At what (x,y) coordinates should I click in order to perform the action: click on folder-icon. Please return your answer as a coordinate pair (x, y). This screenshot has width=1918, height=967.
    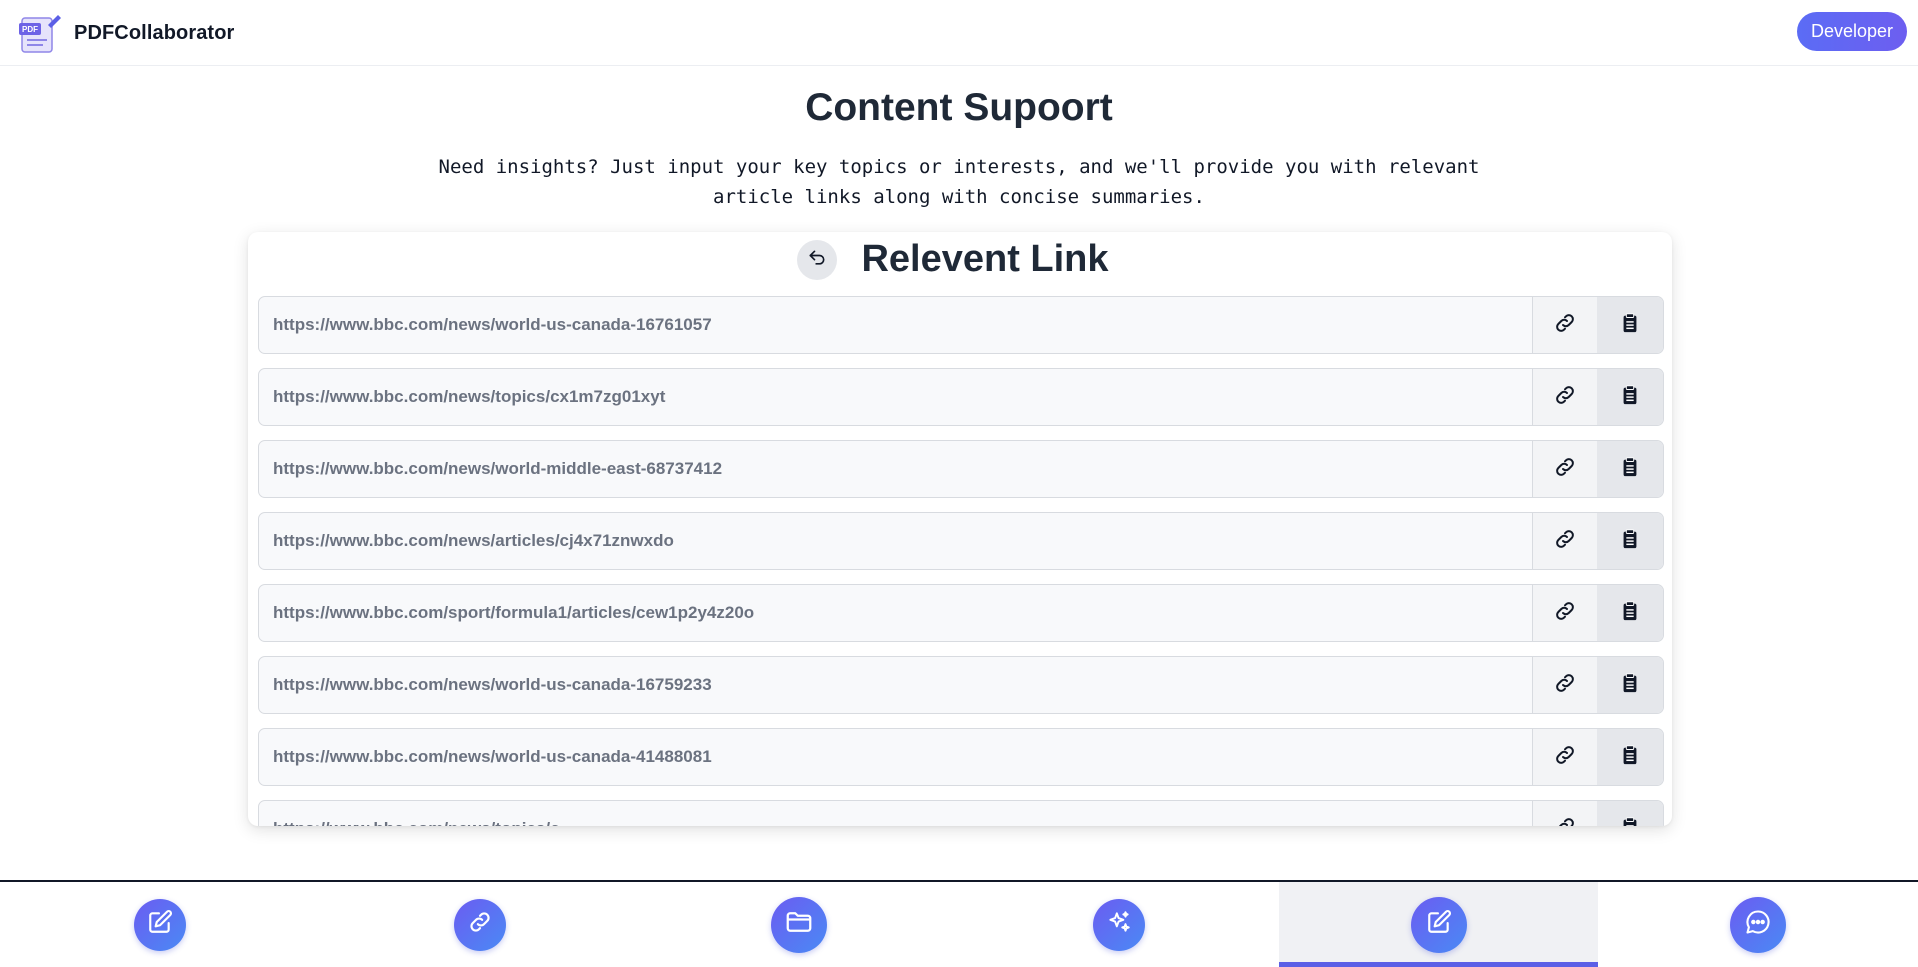
    Looking at the image, I should click on (799, 924).